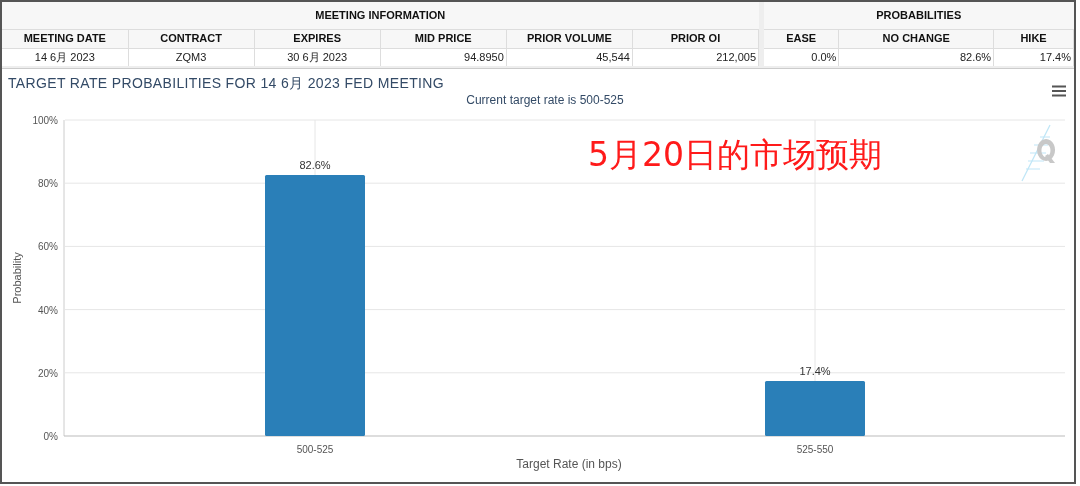  Describe the element at coordinates (315, 165) in the screenshot. I see `bar-value-label: 82.6%` at that location.